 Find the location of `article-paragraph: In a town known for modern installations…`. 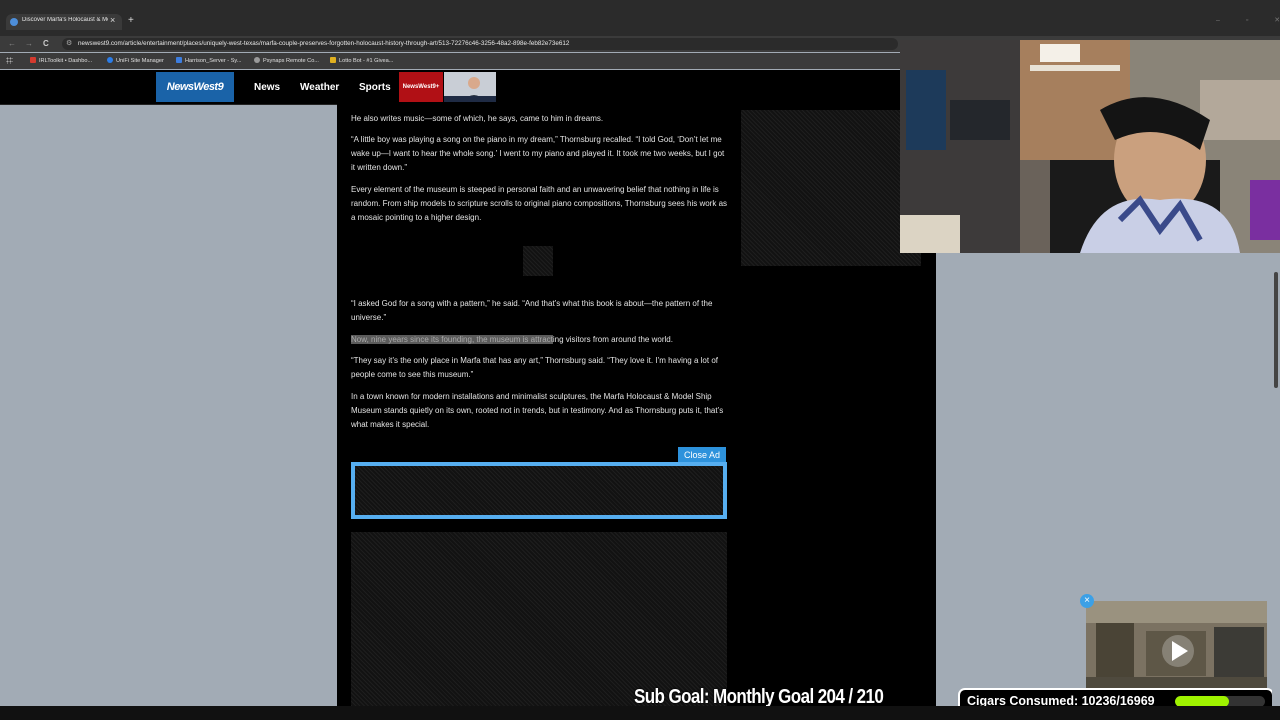

article-paragraph: In a town known for modern installations… is located at coordinates (537, 410).